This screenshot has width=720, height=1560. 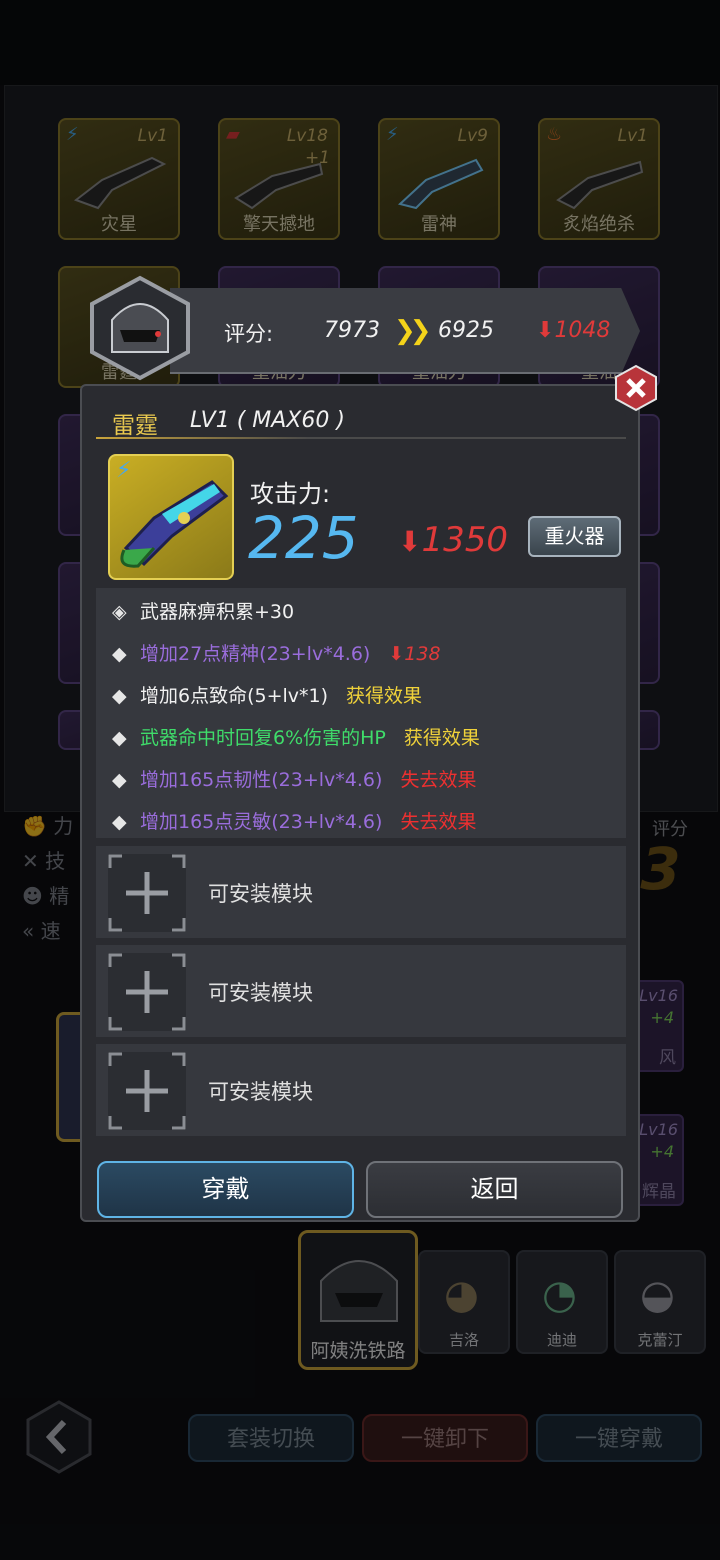 I want to click on attribute-row: ◈ 武器麻痹积累+30, so click(x=203, y=612).